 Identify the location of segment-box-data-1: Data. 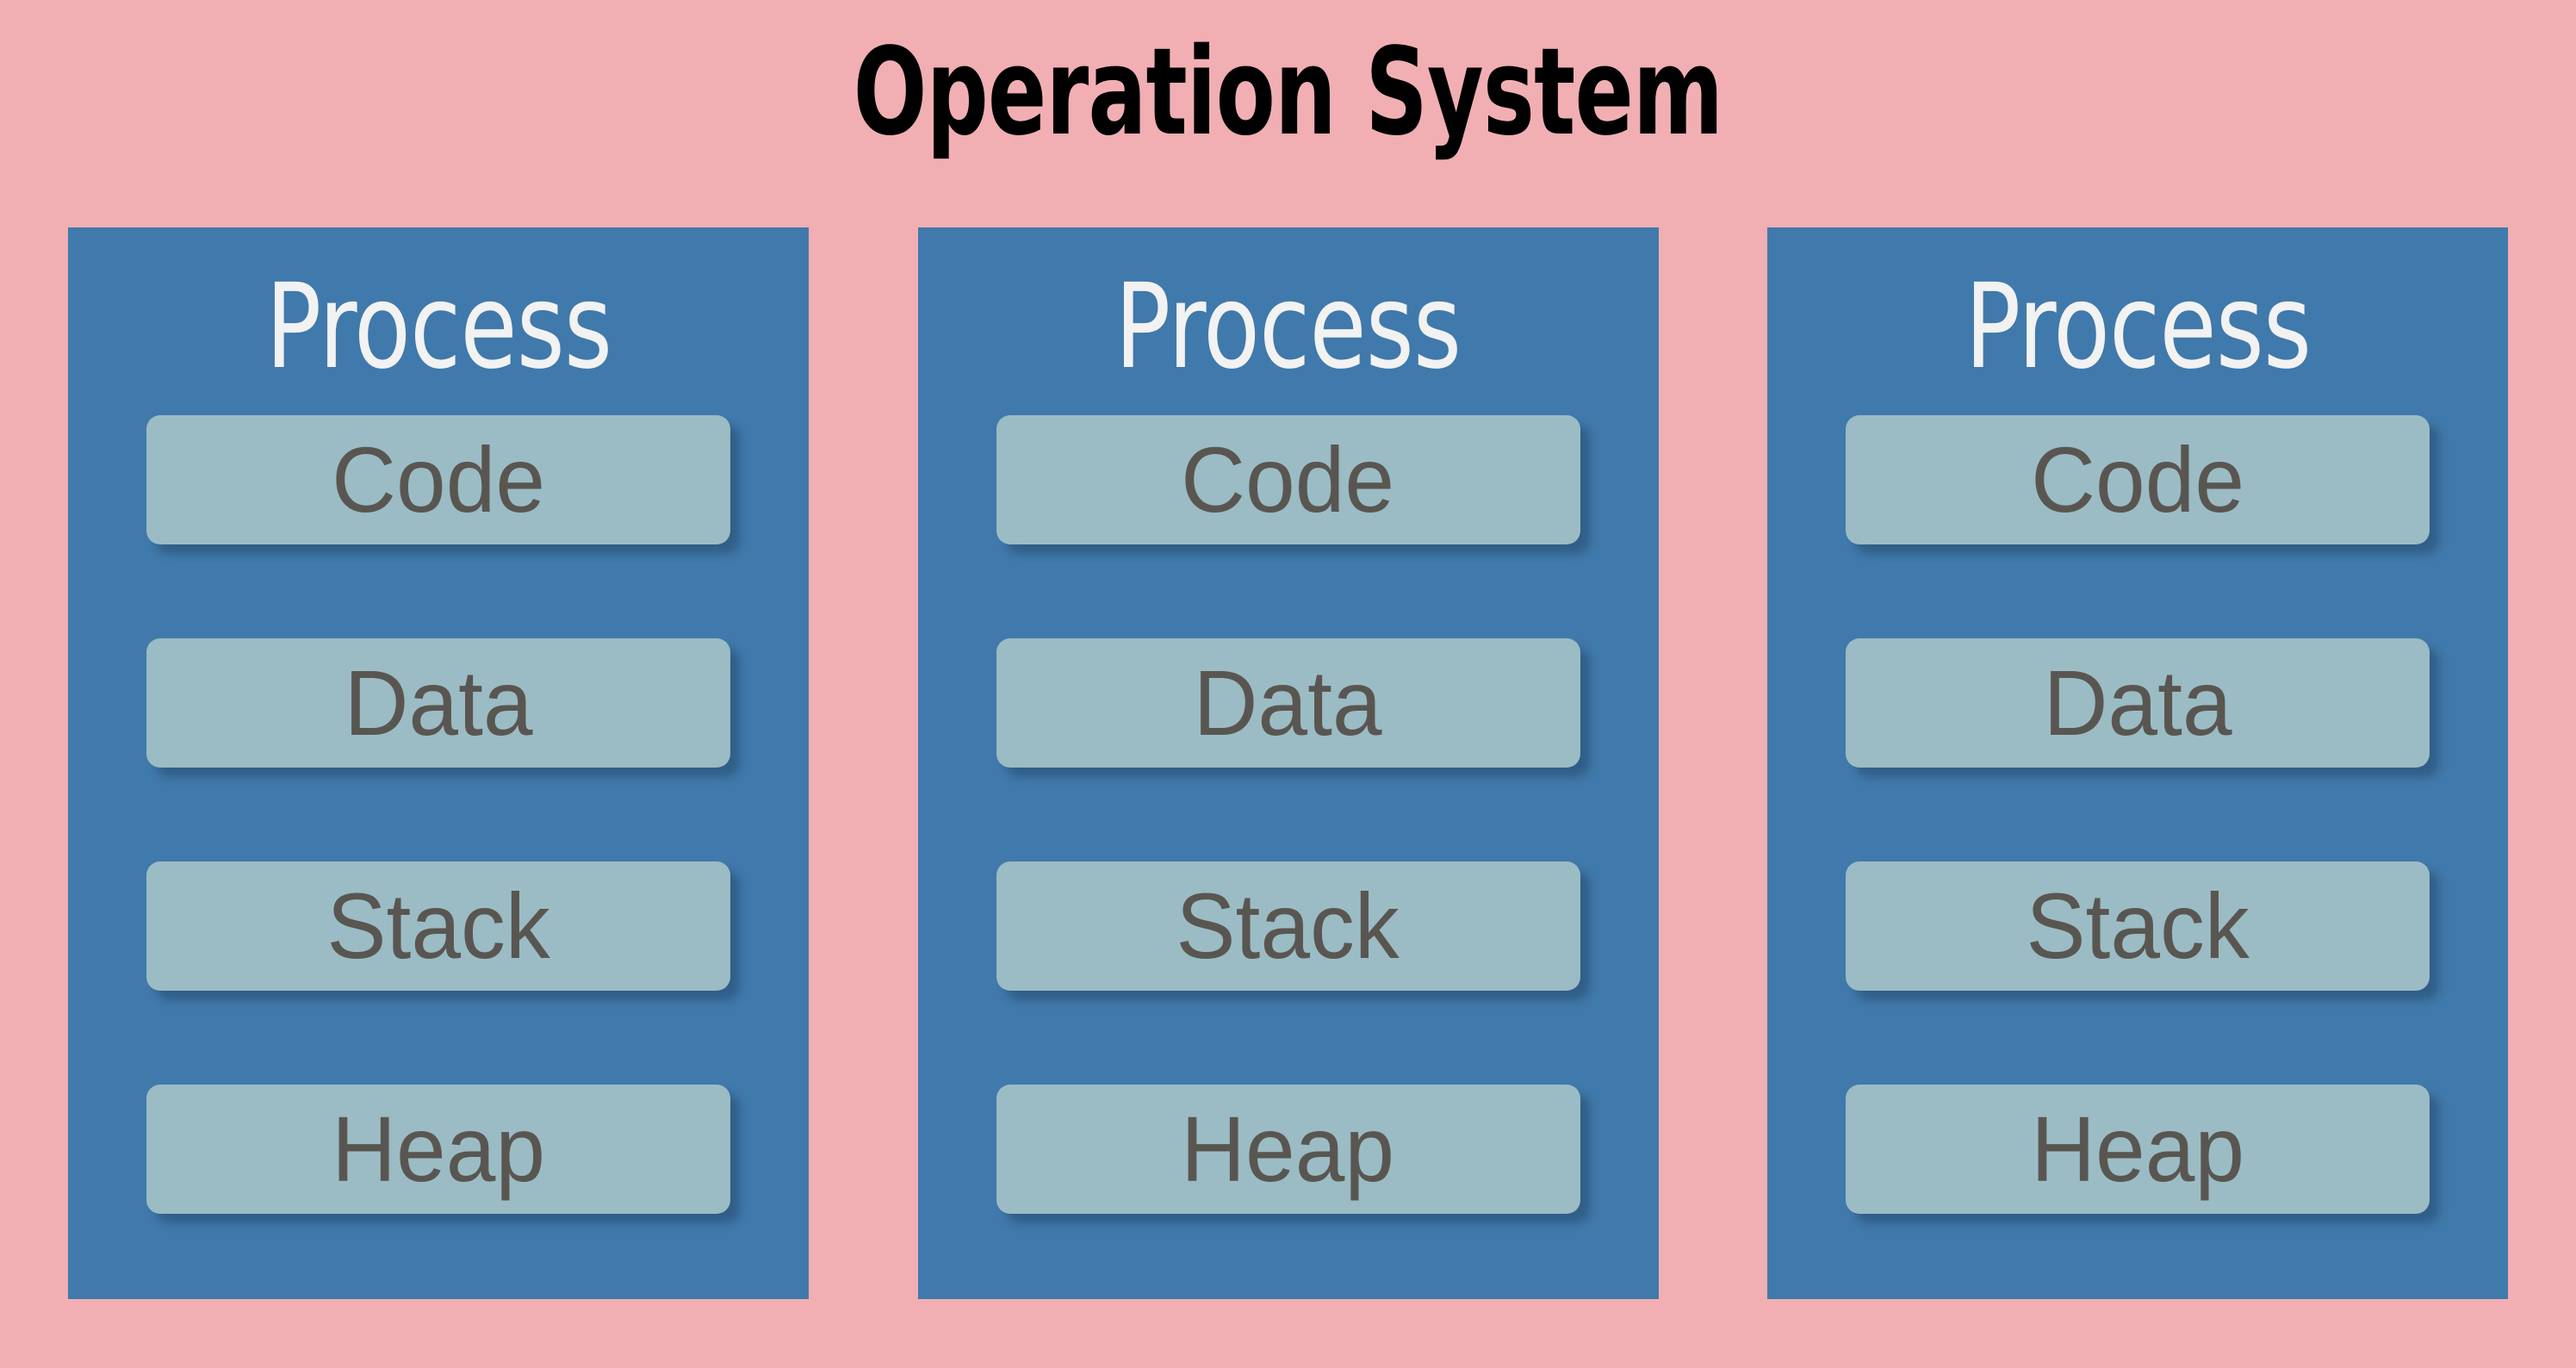
(438, 703).